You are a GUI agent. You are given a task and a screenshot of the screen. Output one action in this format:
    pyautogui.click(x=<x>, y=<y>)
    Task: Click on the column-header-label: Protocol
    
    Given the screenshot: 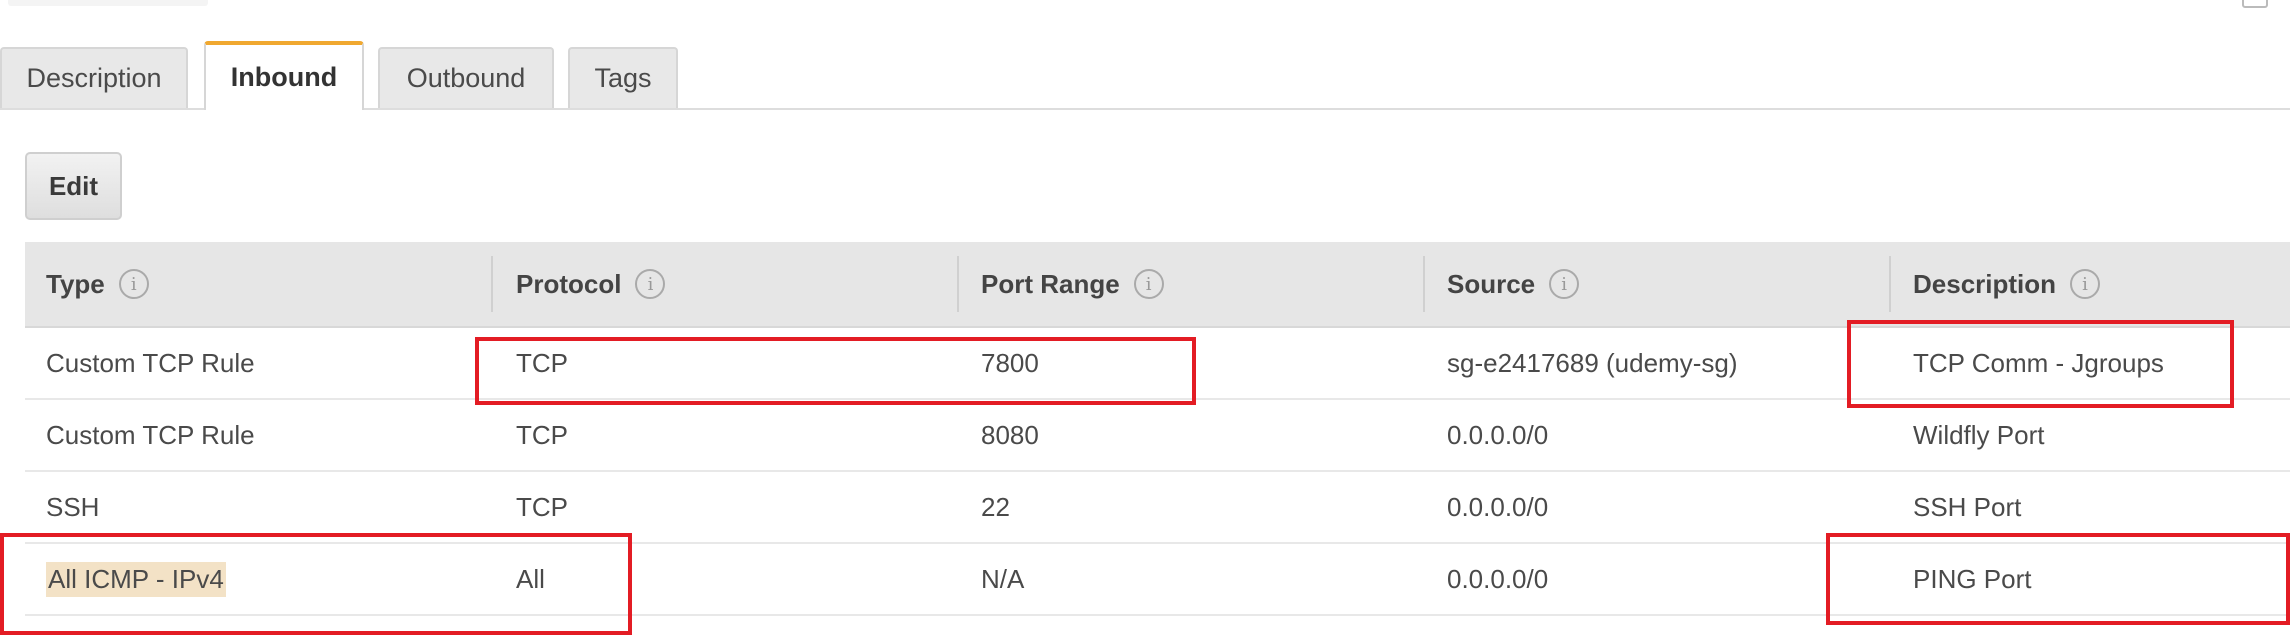 What is the action you would take?
    pyautogui.click(x=569, y=283)
    